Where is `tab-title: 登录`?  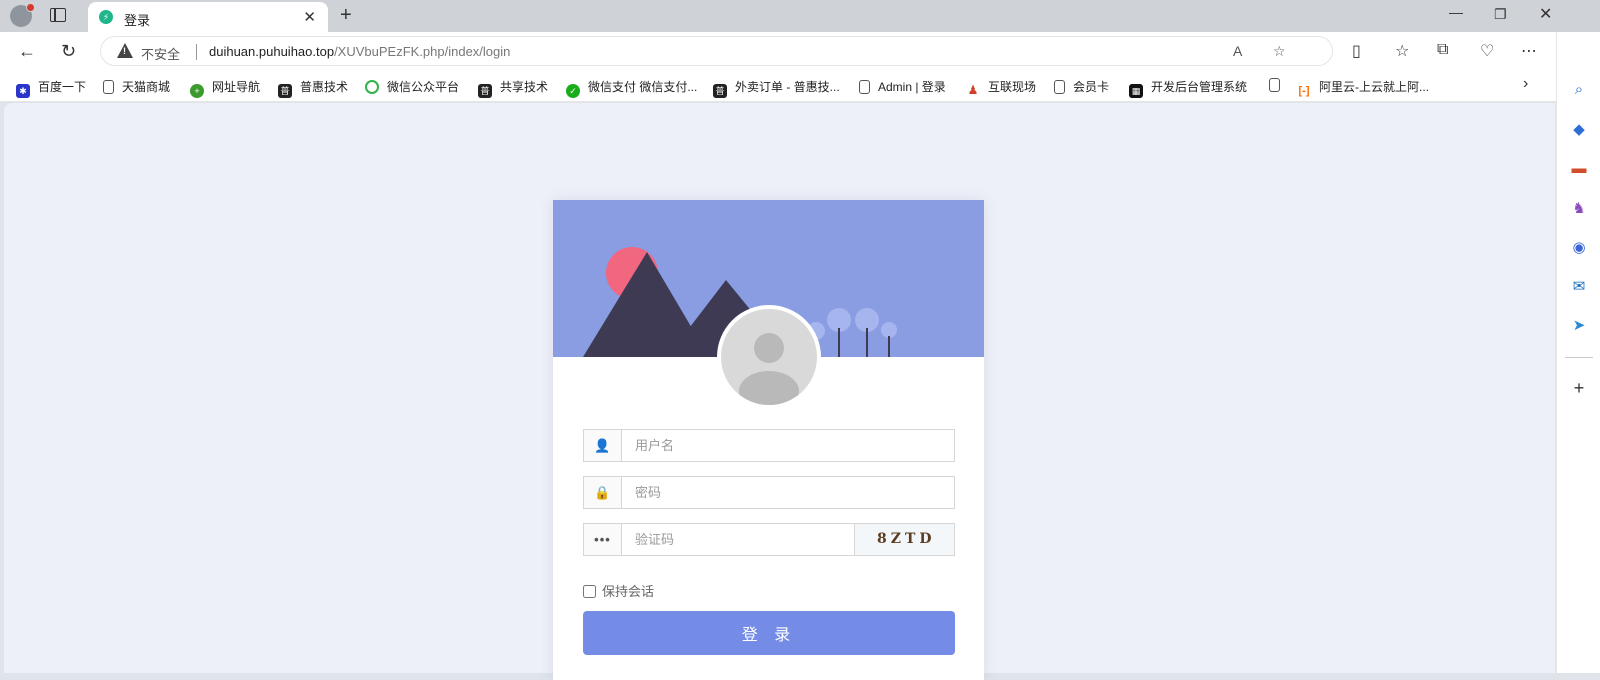 tab-title: 登录 is located at coordinates (137, 20).